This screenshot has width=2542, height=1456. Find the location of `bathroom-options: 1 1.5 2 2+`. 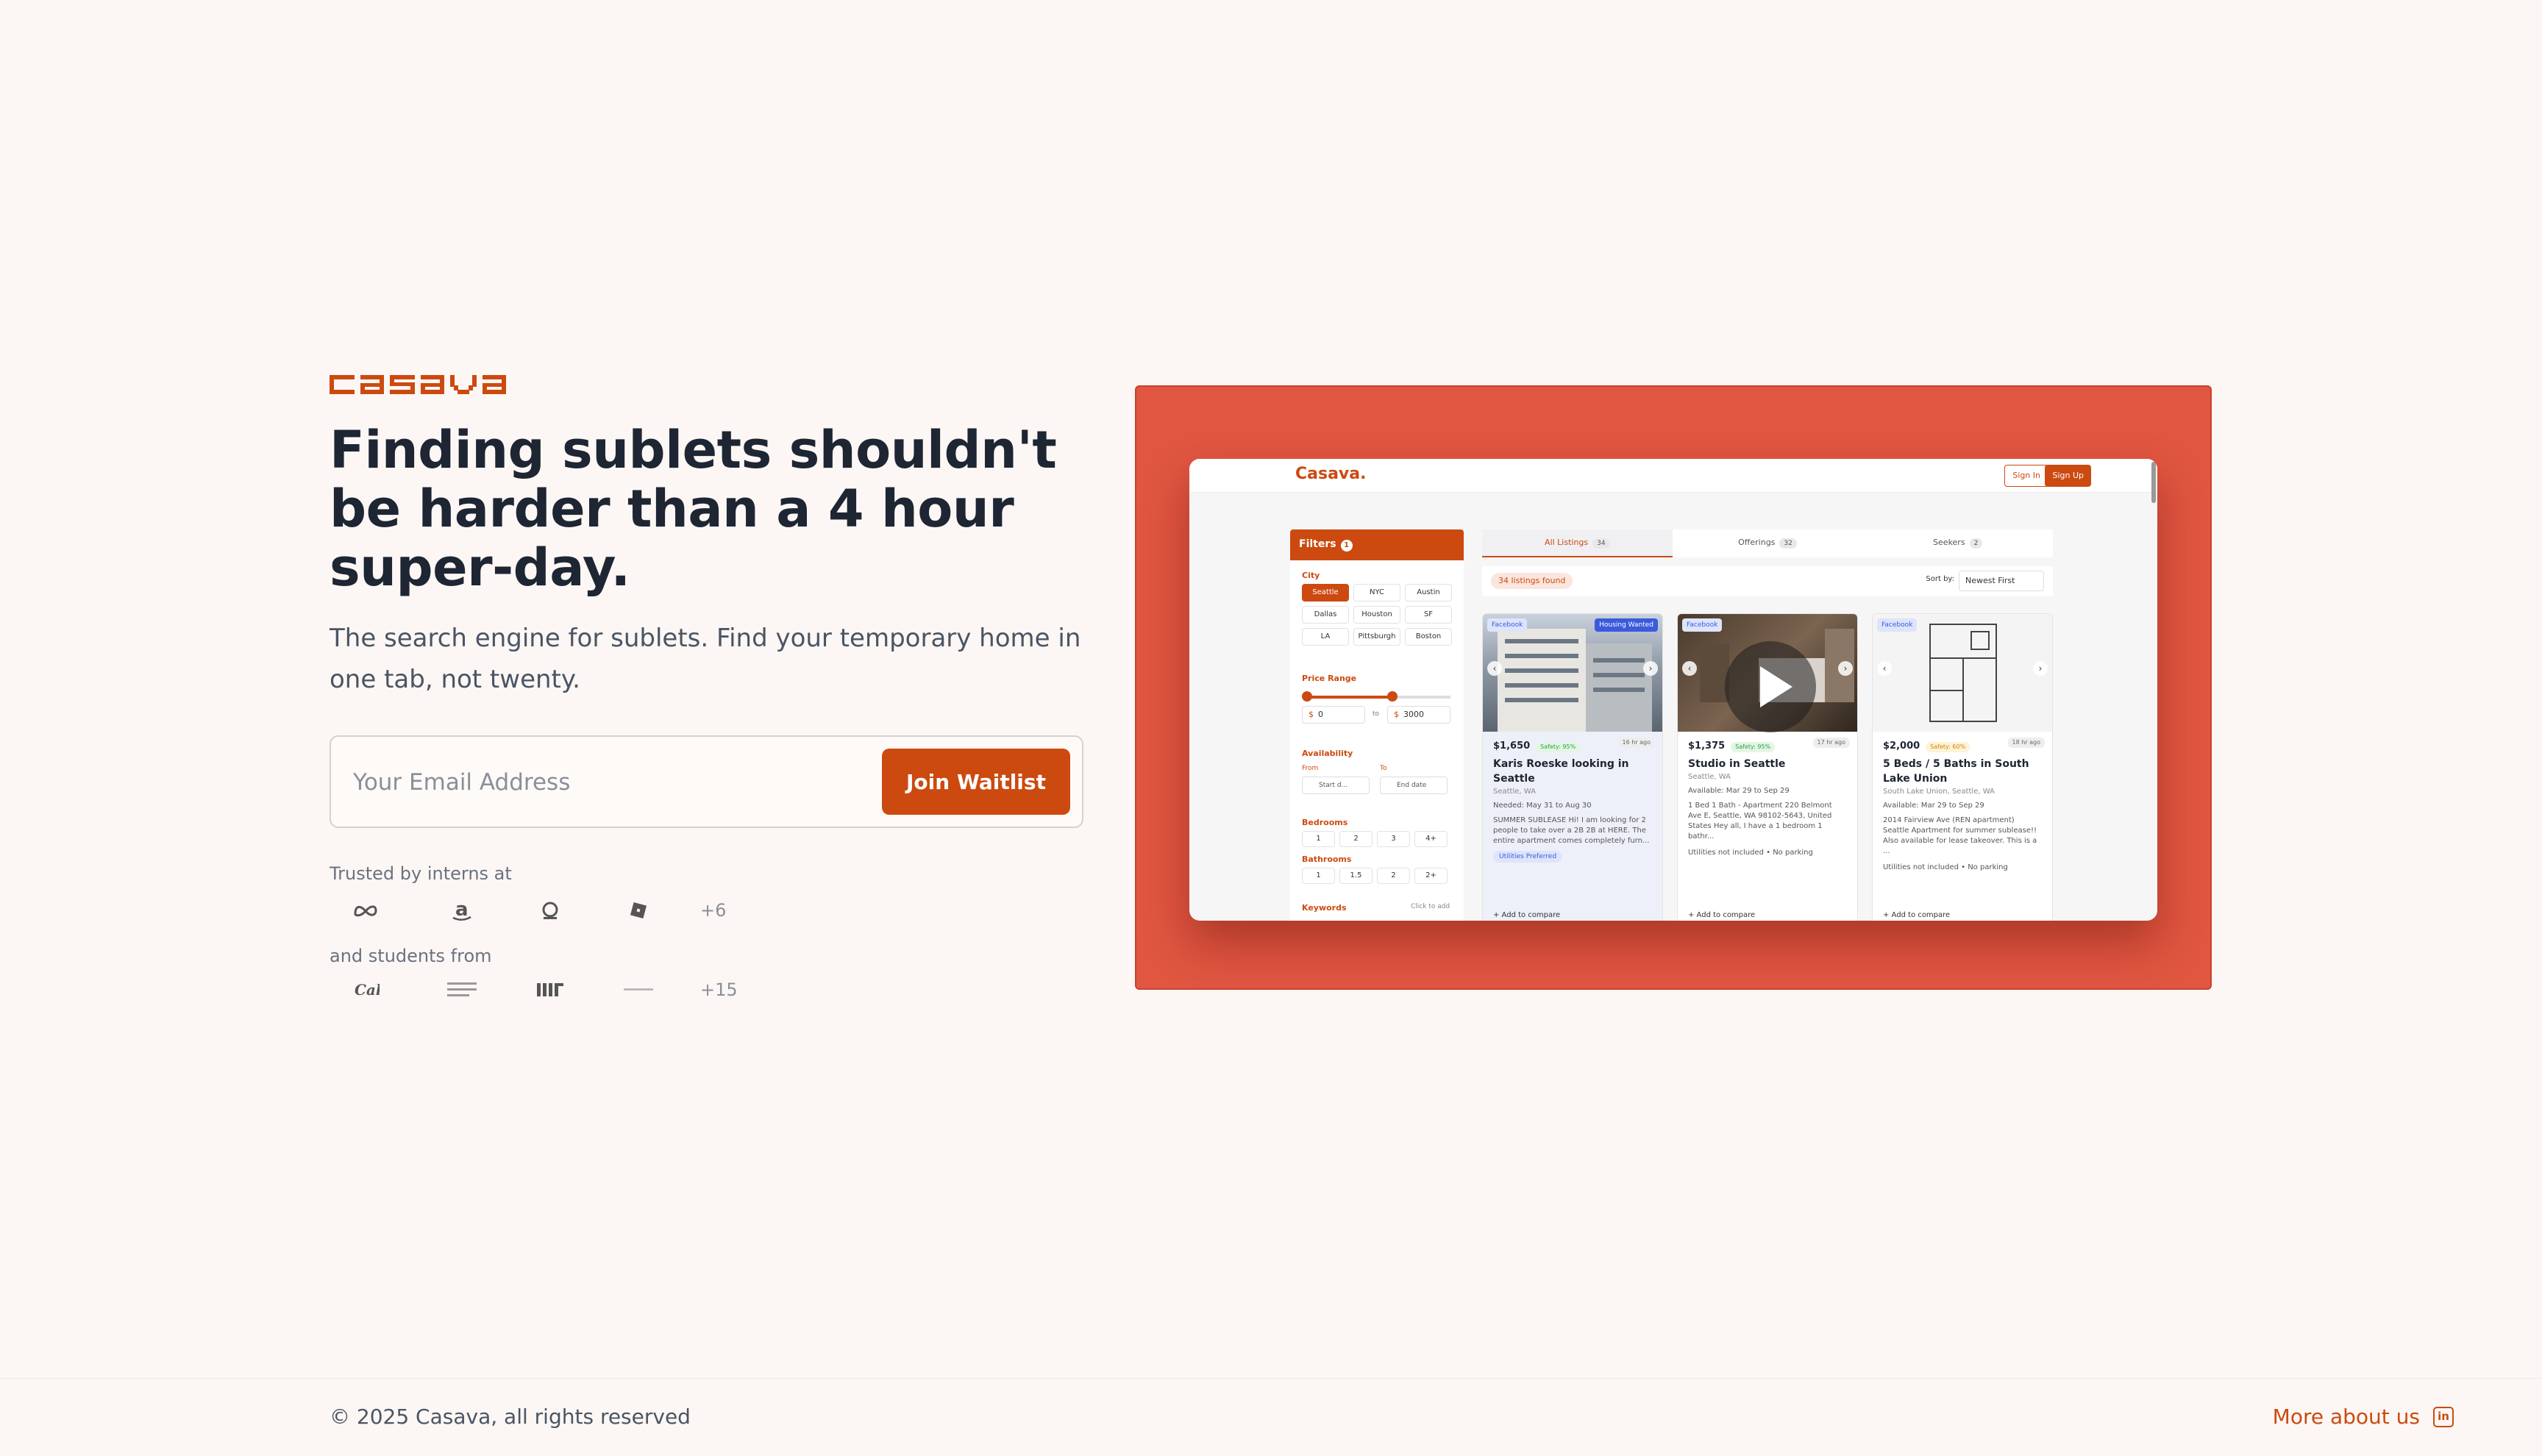

bathroom-options: 1 1.5 2 2+ is located at coordinates (1375, 876).